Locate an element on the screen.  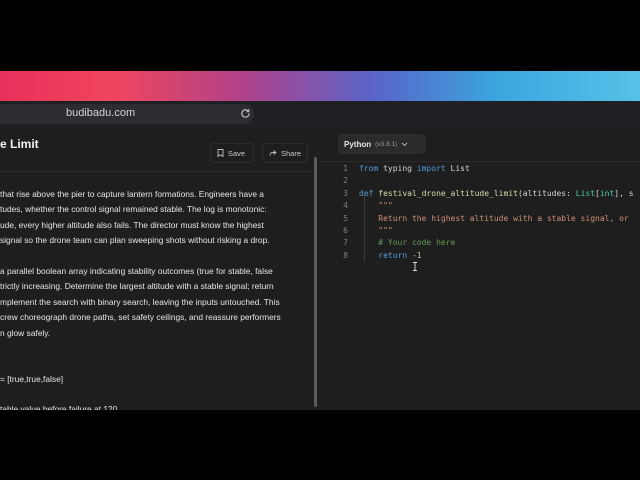
description-scrollbar is located at coordinates (315, 282).